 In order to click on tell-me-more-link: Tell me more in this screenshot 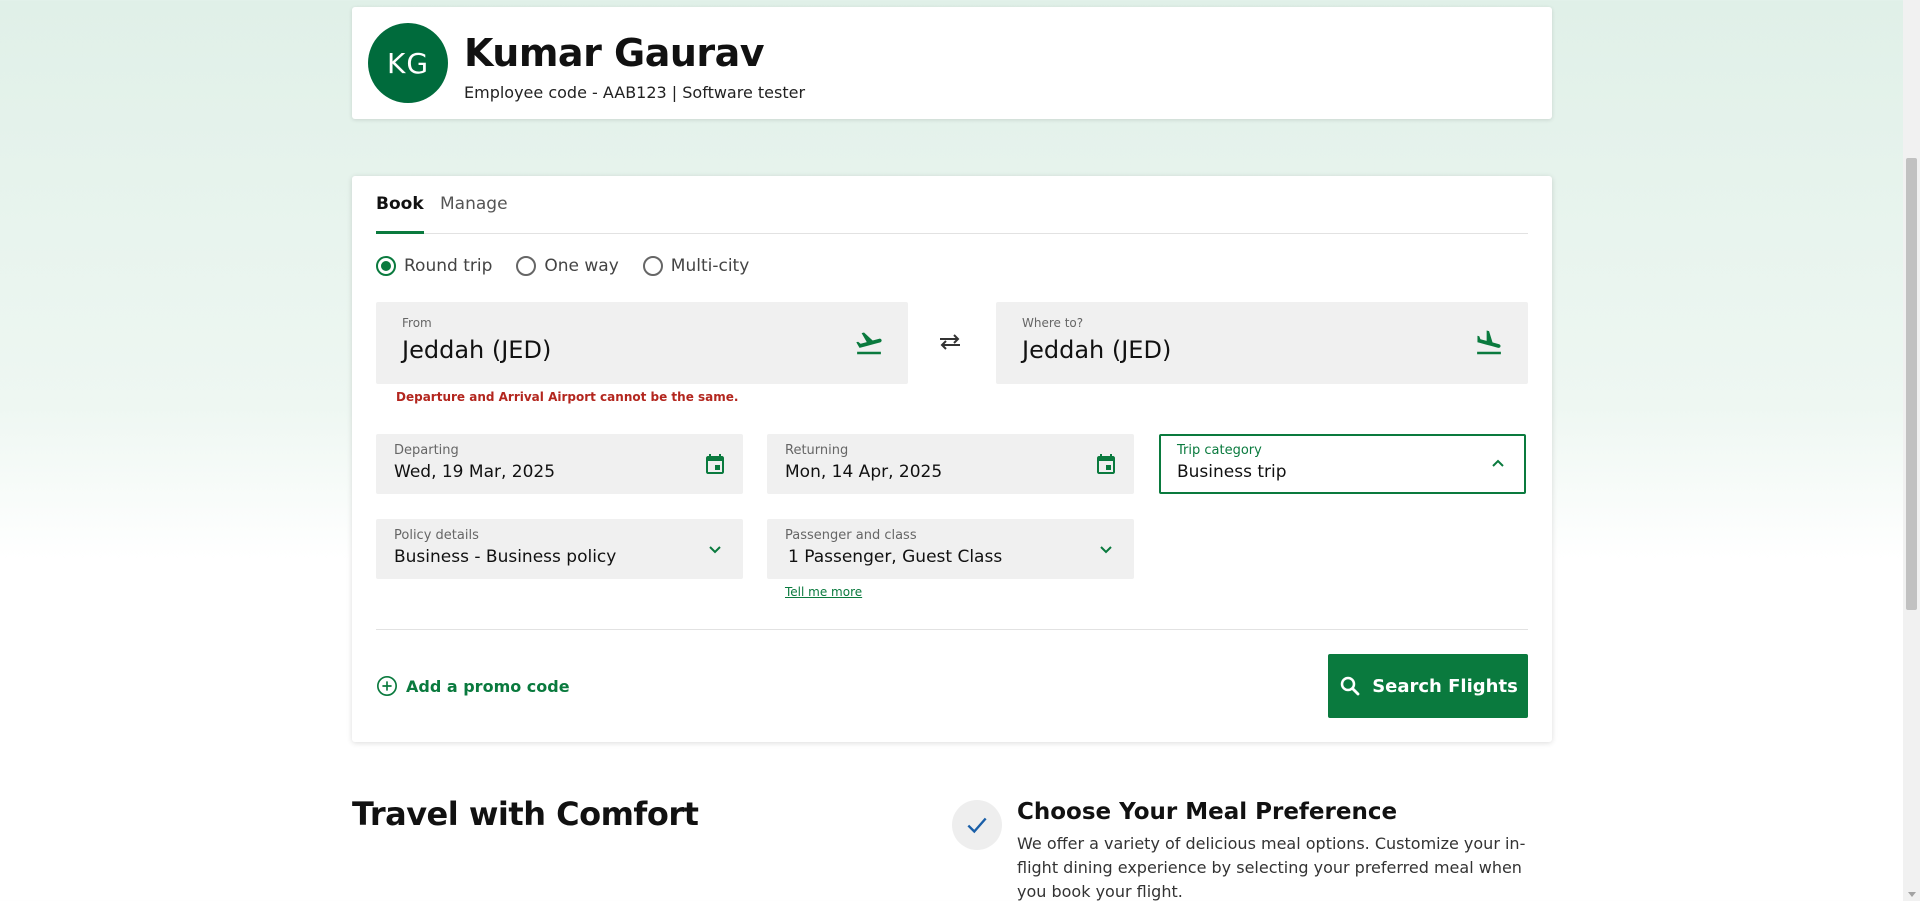, I will do `click(823, 592)`.